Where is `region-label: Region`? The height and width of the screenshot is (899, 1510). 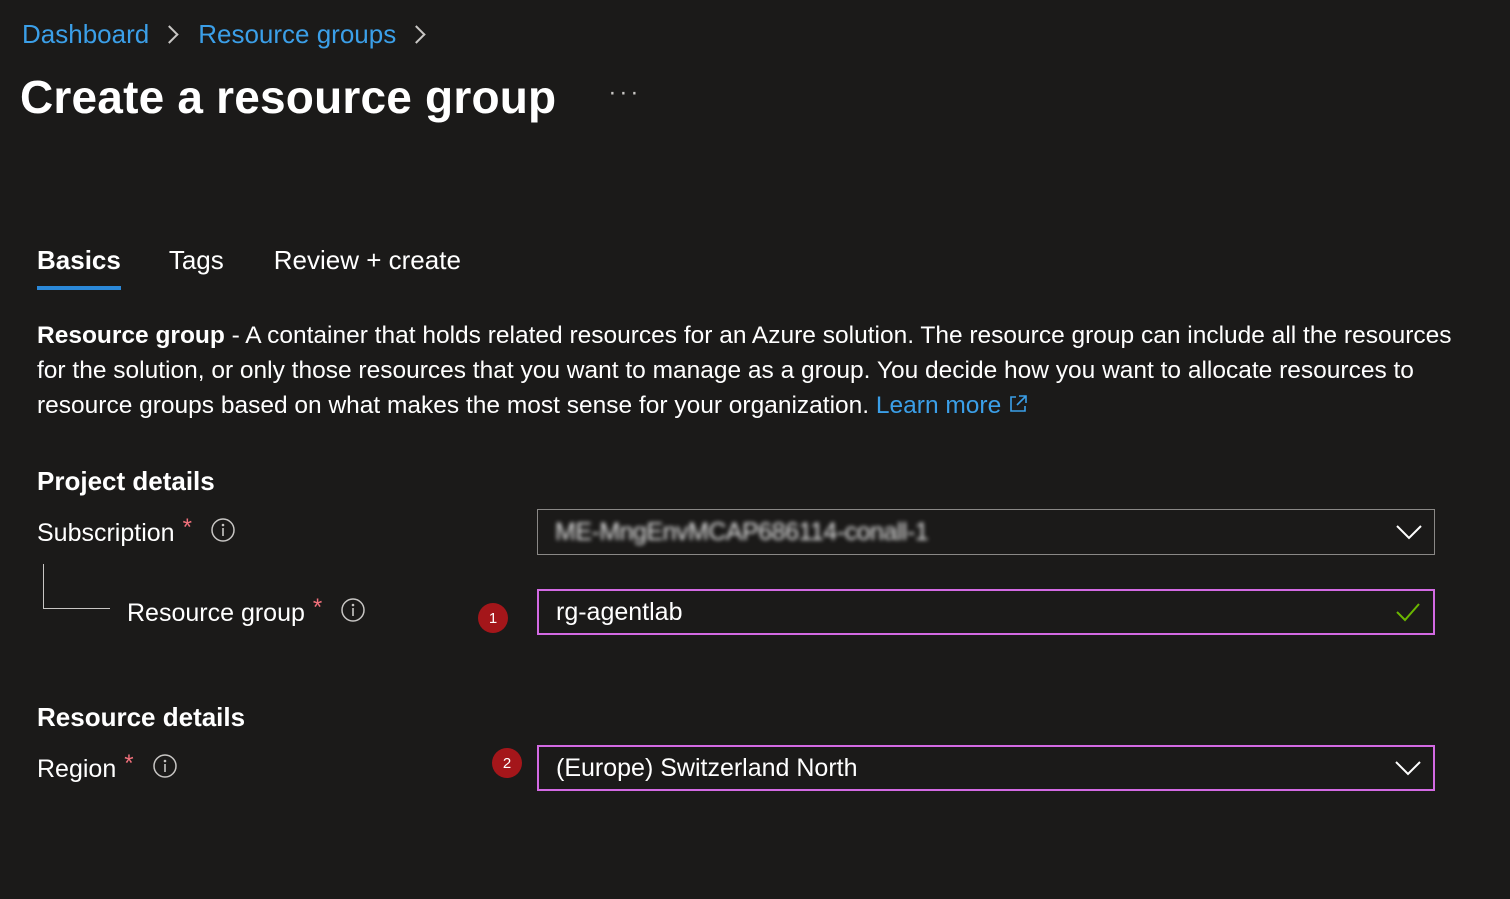
region-label: Region is located at coordinates (77, 769).